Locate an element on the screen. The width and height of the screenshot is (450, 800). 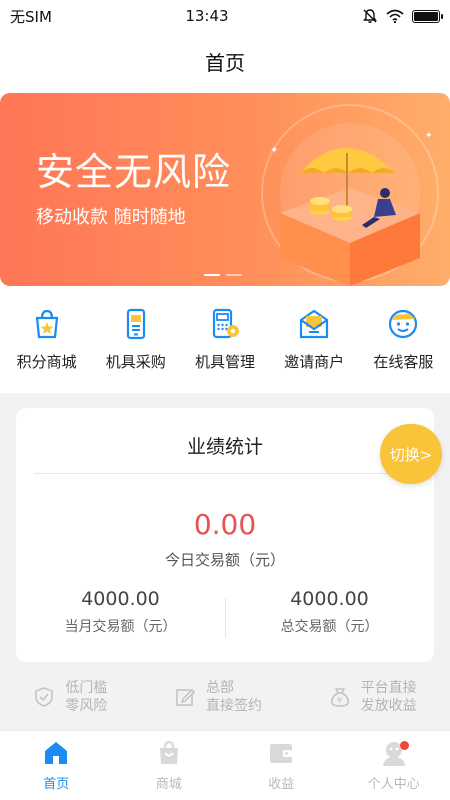
status-bar: 无SIM 13:43 is located at coordinates (225, 16).